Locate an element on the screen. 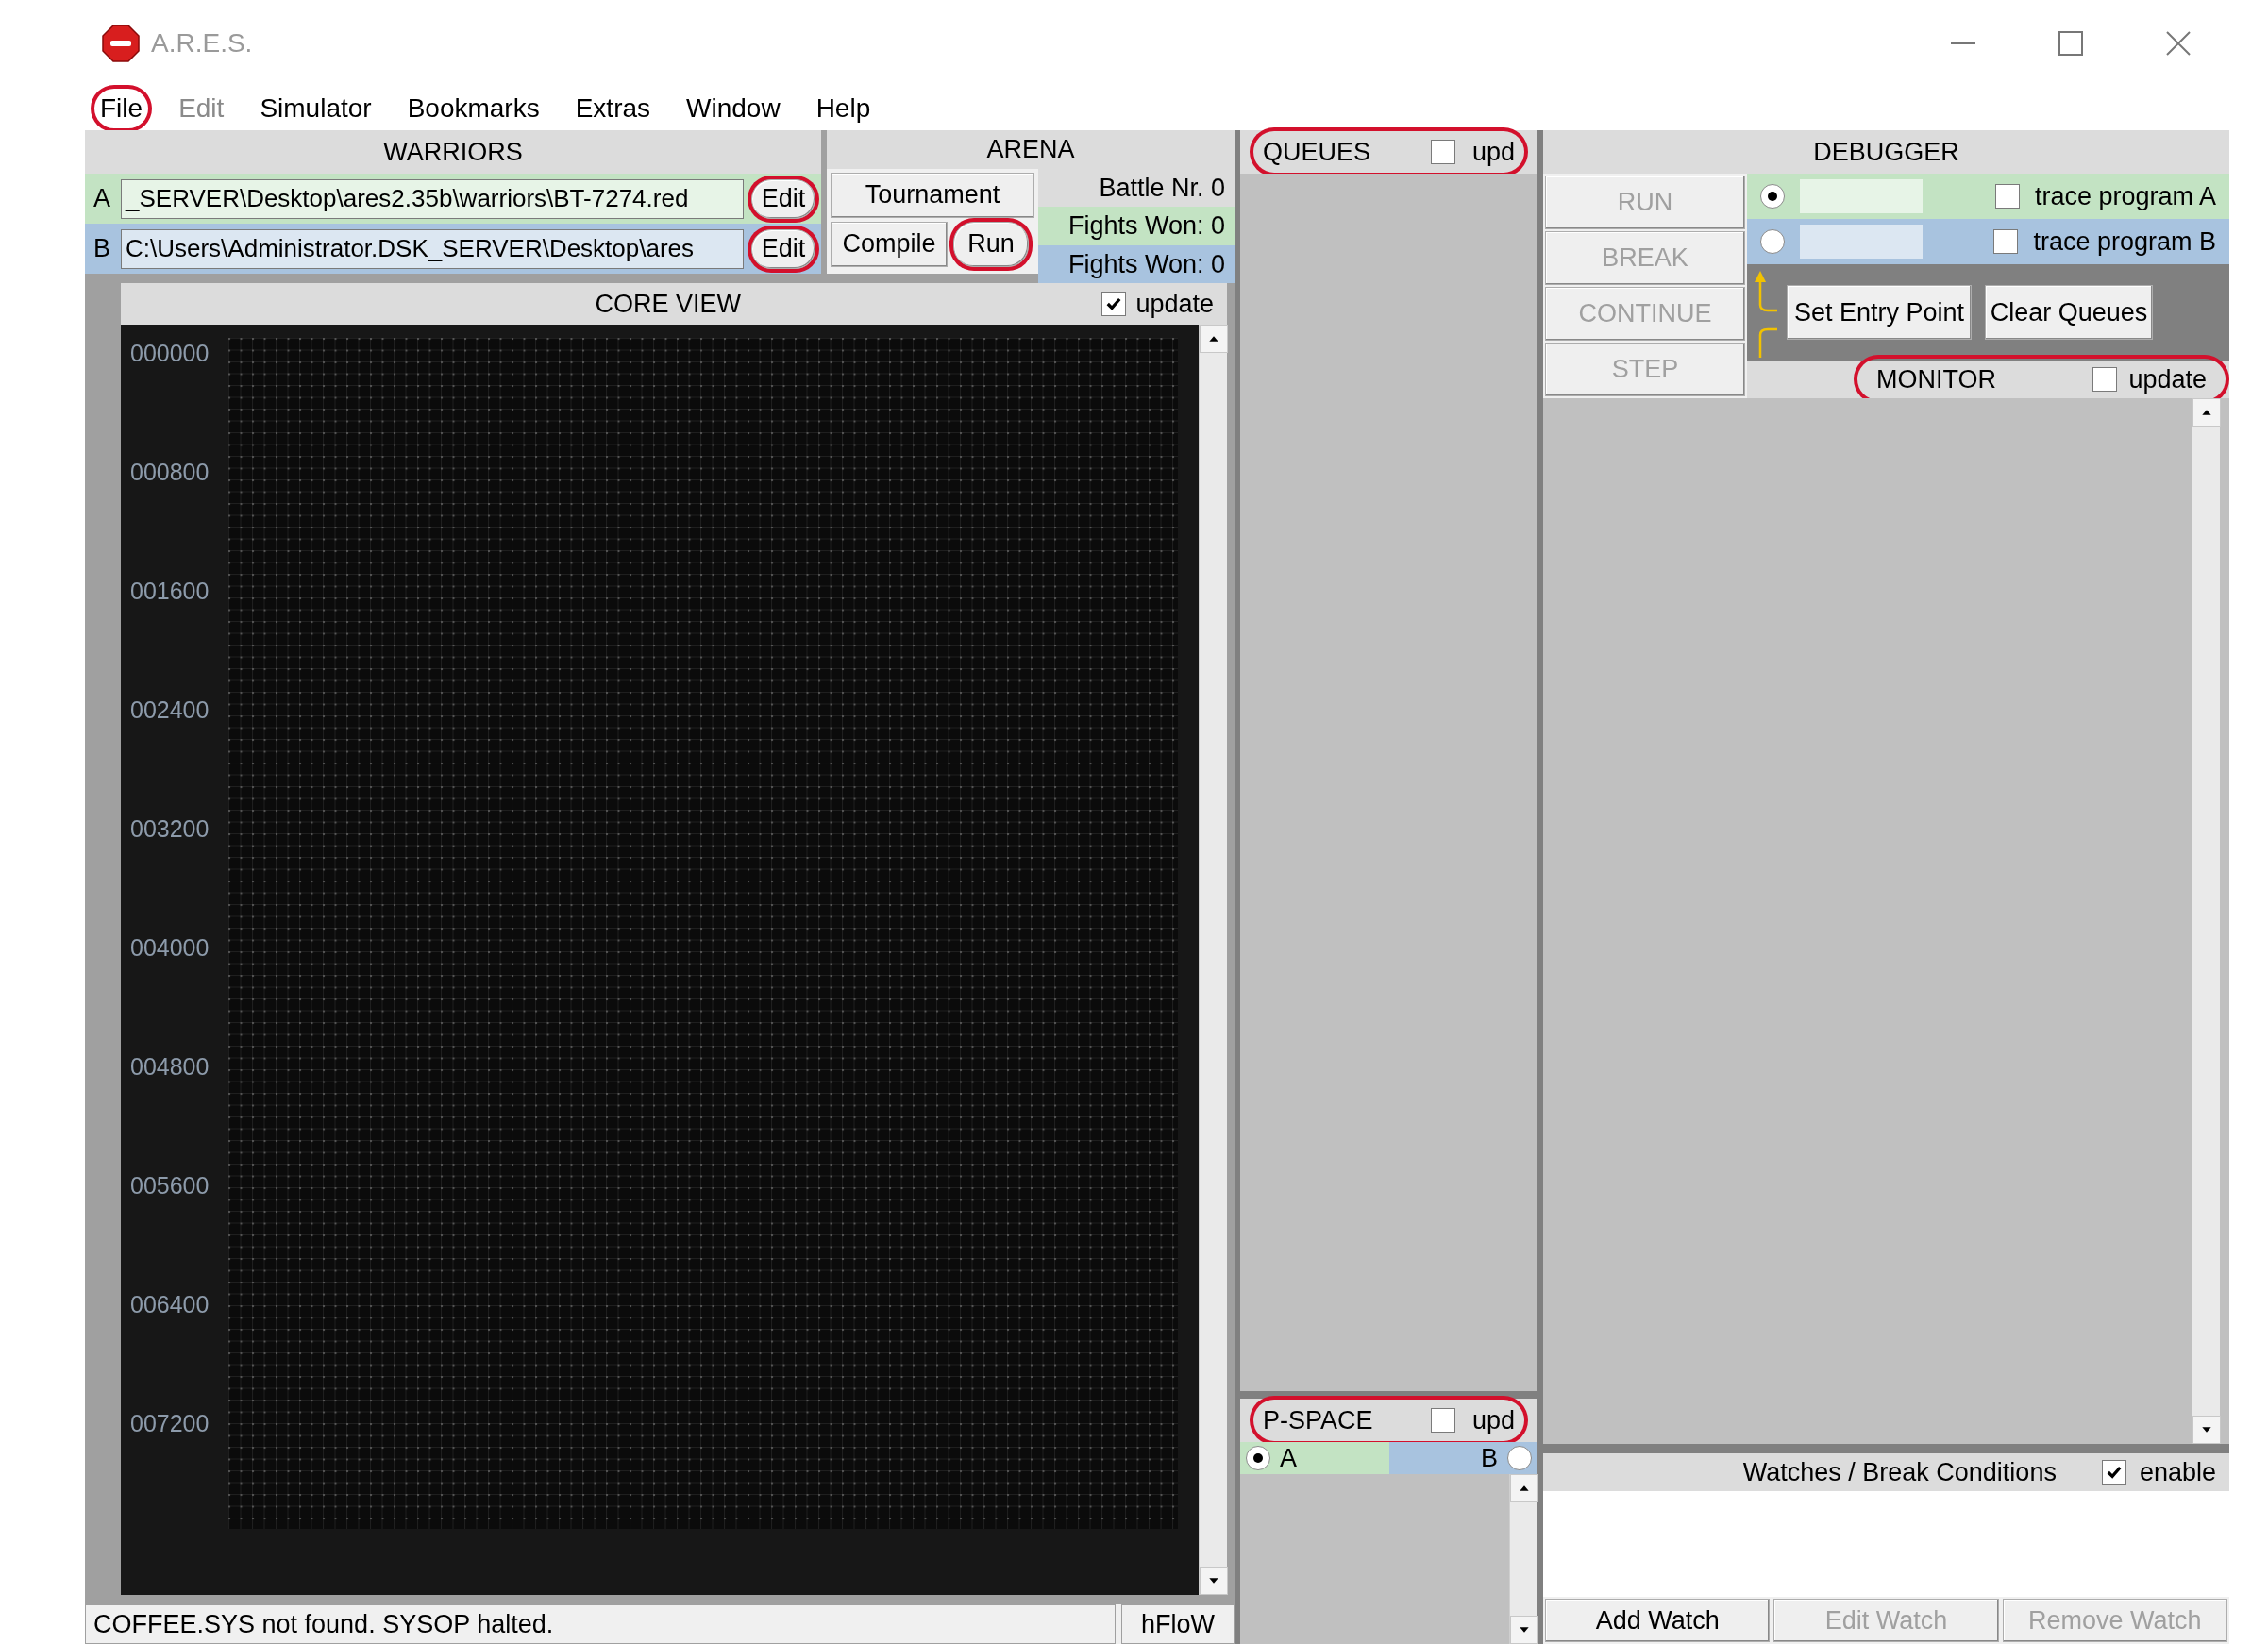  compile-button: Compile is located at coordinates (889, 244).